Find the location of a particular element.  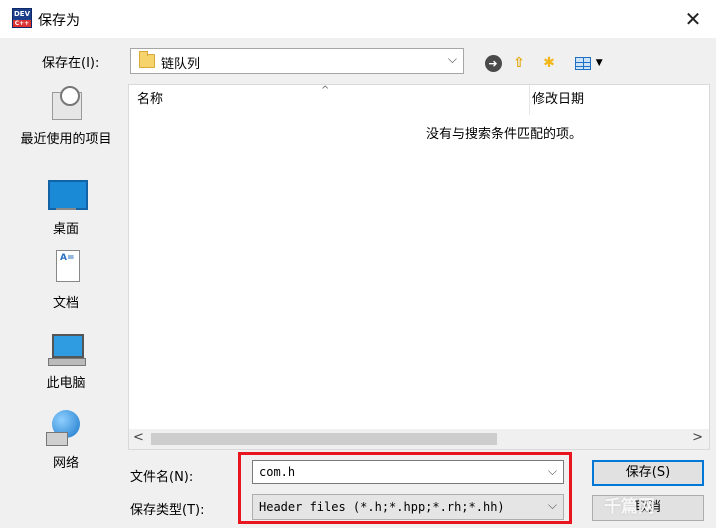

new-folder-icon: ✱ is located at coordinates (549, 63).